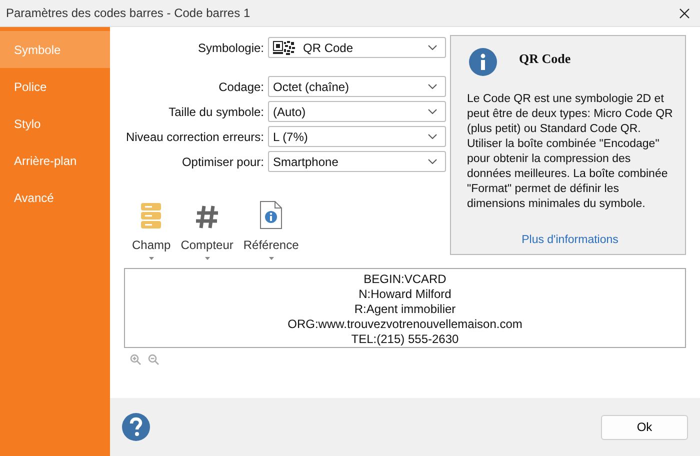 This screenshot has width=700, height=456. I want to click on database-icon, so click(151, 216).